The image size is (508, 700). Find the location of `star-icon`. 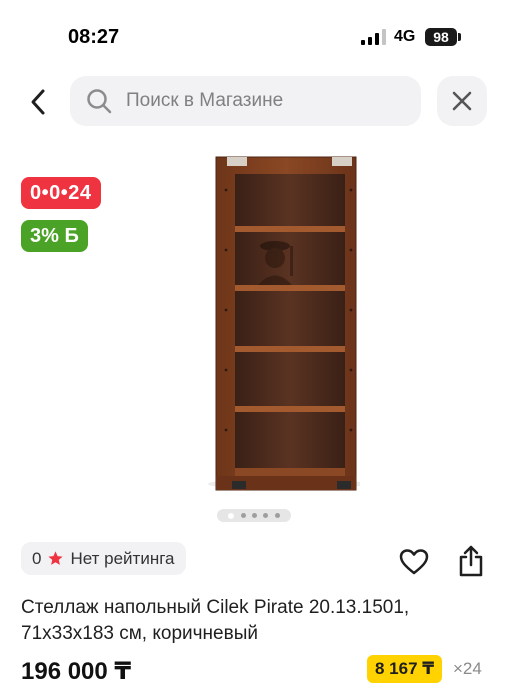

star-icon is located at coordinates (55, 558).